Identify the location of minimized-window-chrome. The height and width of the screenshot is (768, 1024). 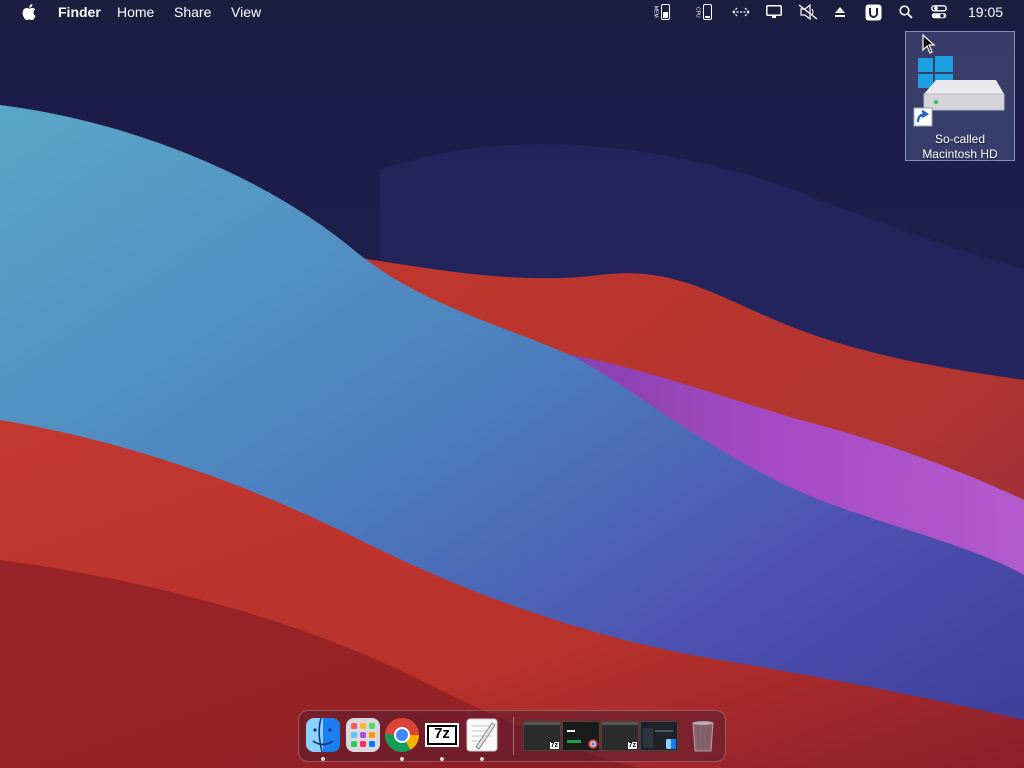
(581, 736).